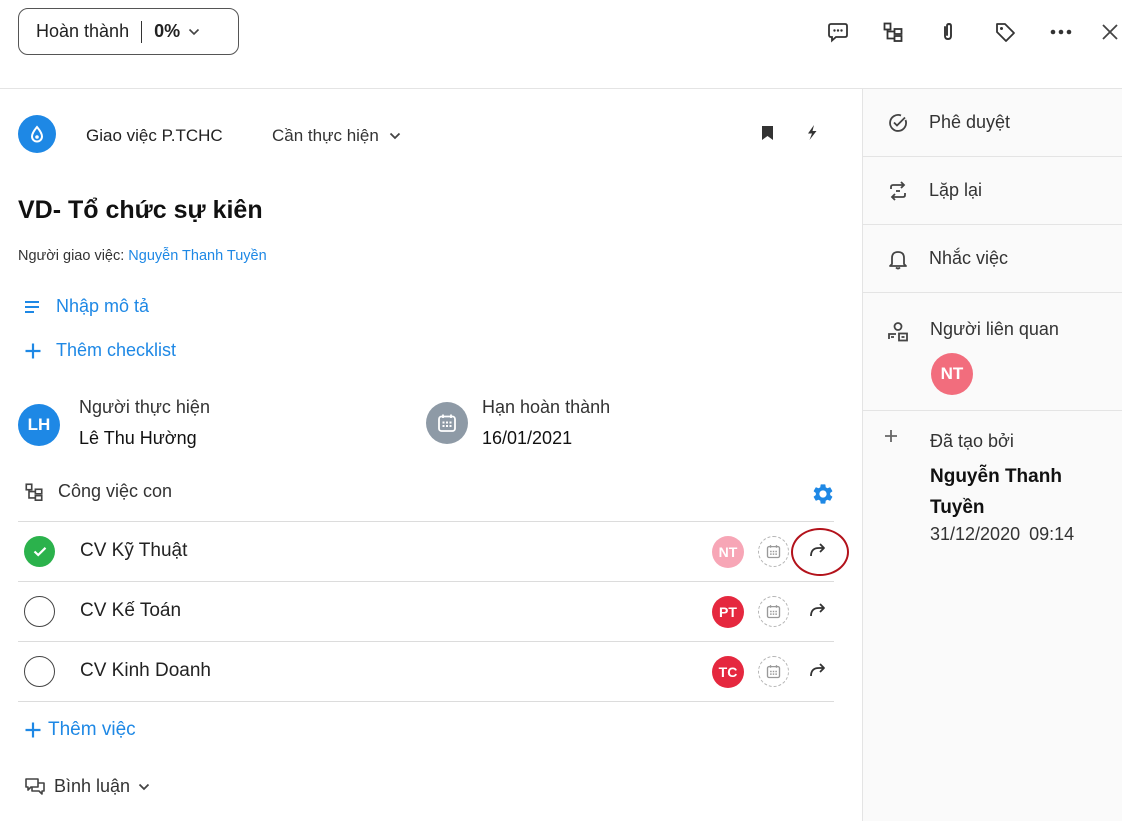  I want to click on deadline-label: Hạn hoàn thành, so click(546, 407).